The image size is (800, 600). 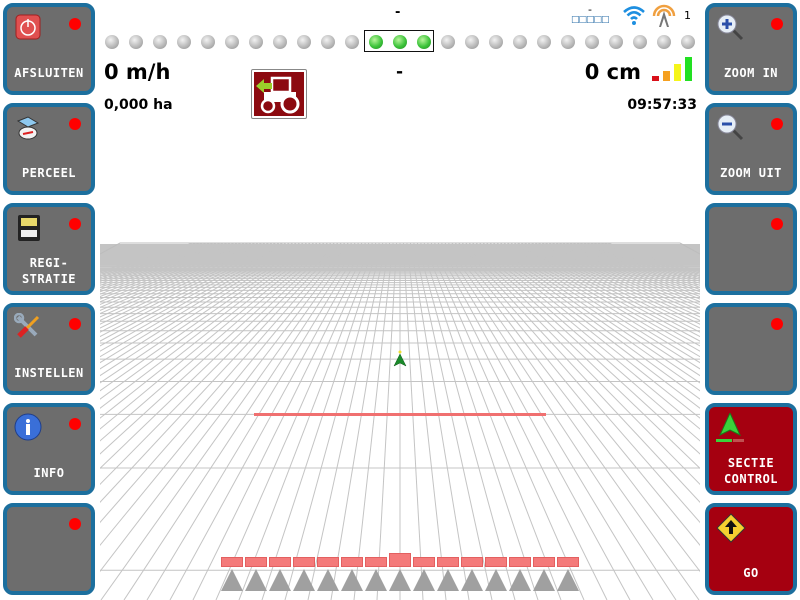 What do you see at coordinates (730, 127) in the screenshot?
I see `zoom-out-icon` at bounding box center [730, 127].